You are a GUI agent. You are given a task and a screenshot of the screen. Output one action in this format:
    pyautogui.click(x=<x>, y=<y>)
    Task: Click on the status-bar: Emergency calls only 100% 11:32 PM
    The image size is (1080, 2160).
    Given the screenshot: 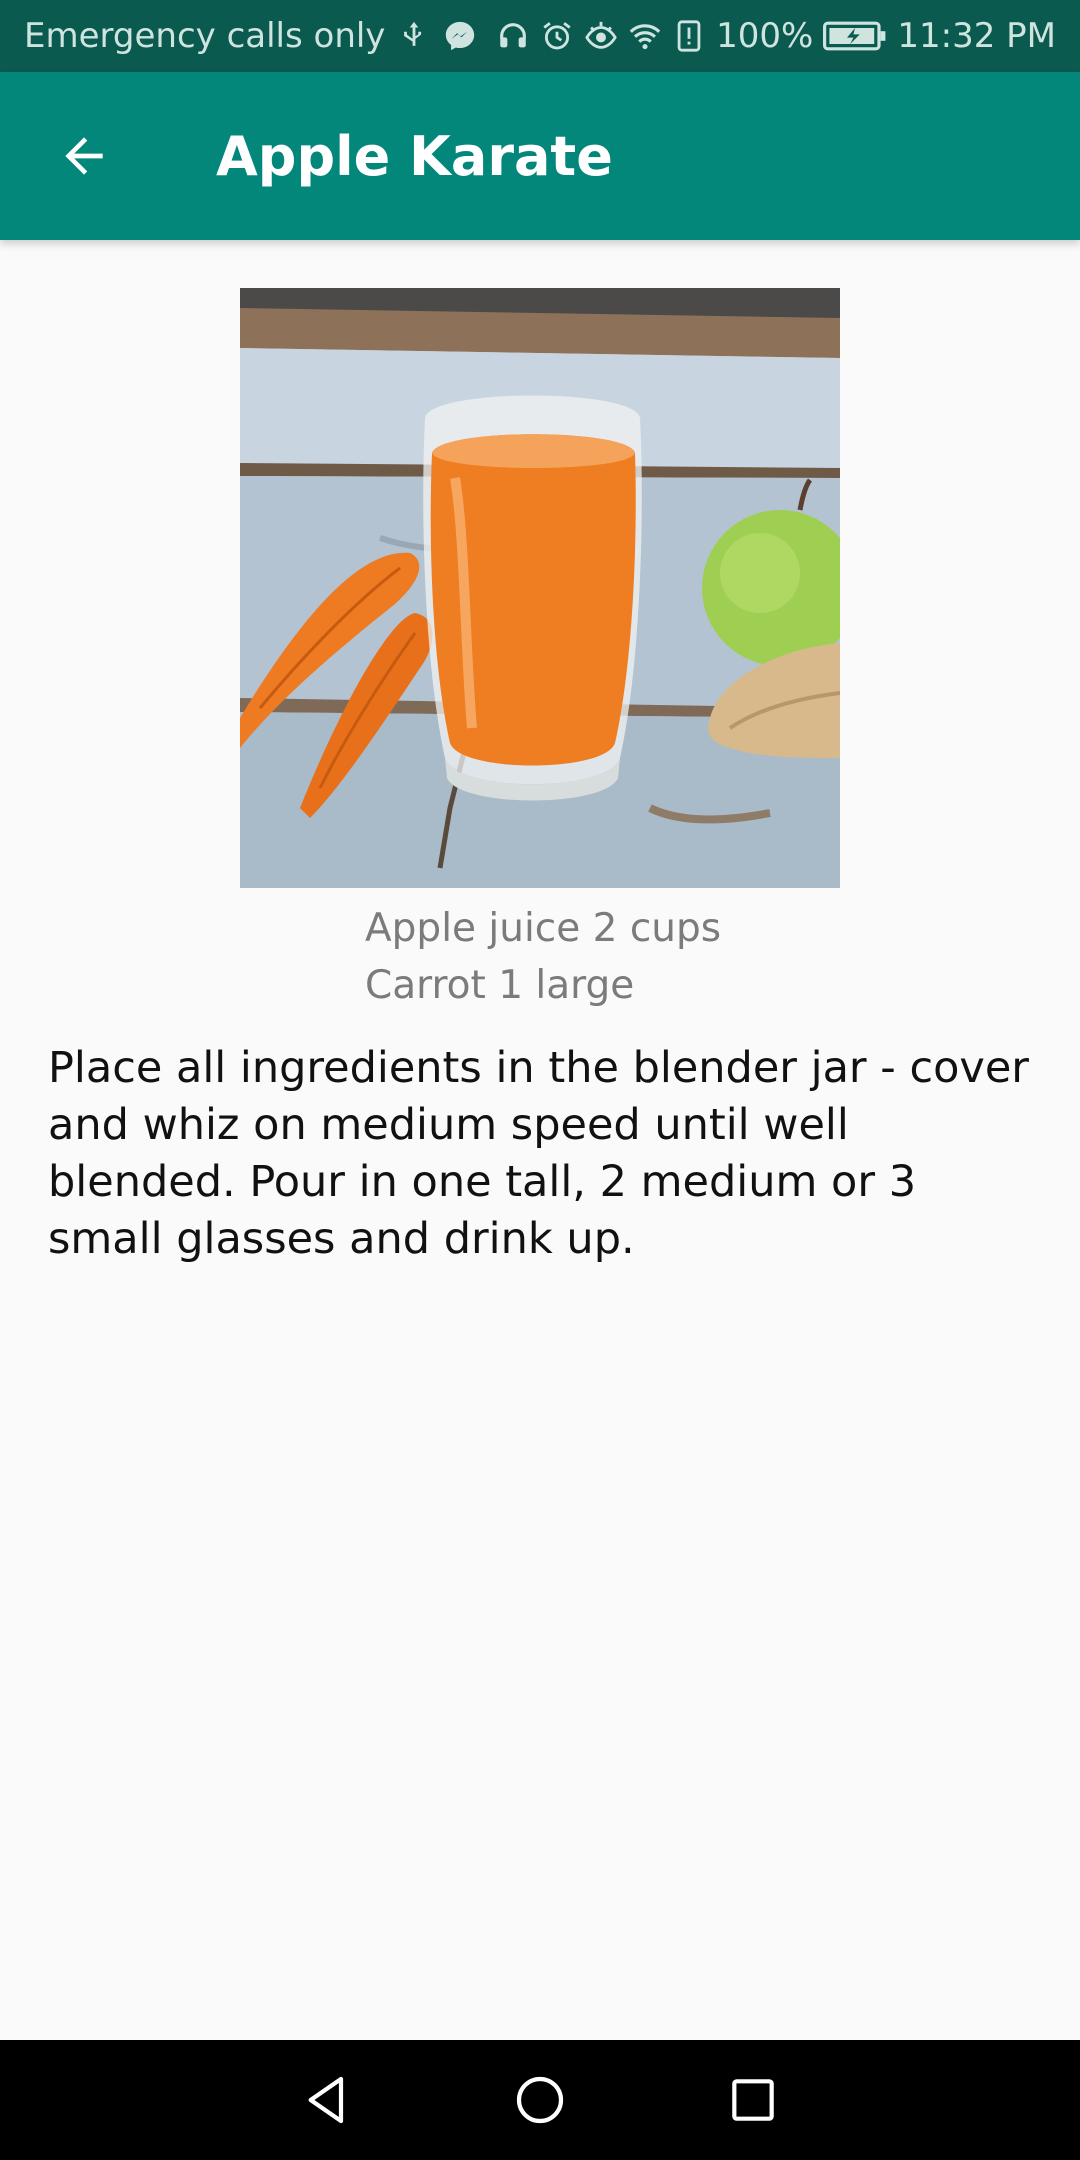 What is the action you would take?
    pyautogui.click(x=540, y=36)
    